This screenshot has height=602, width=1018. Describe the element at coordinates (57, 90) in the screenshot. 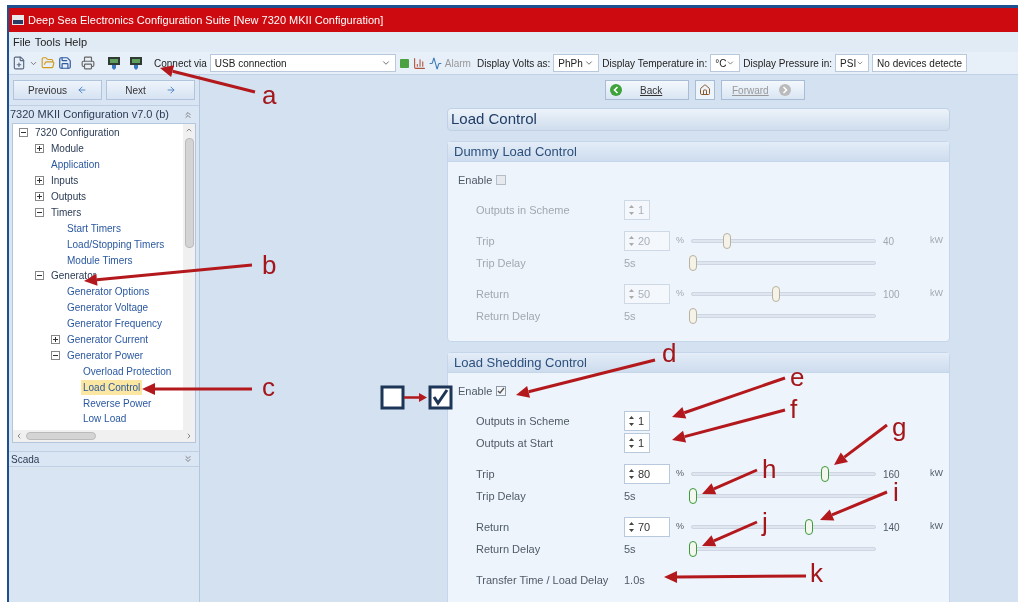

I see `previous-button: Previous` at that location.